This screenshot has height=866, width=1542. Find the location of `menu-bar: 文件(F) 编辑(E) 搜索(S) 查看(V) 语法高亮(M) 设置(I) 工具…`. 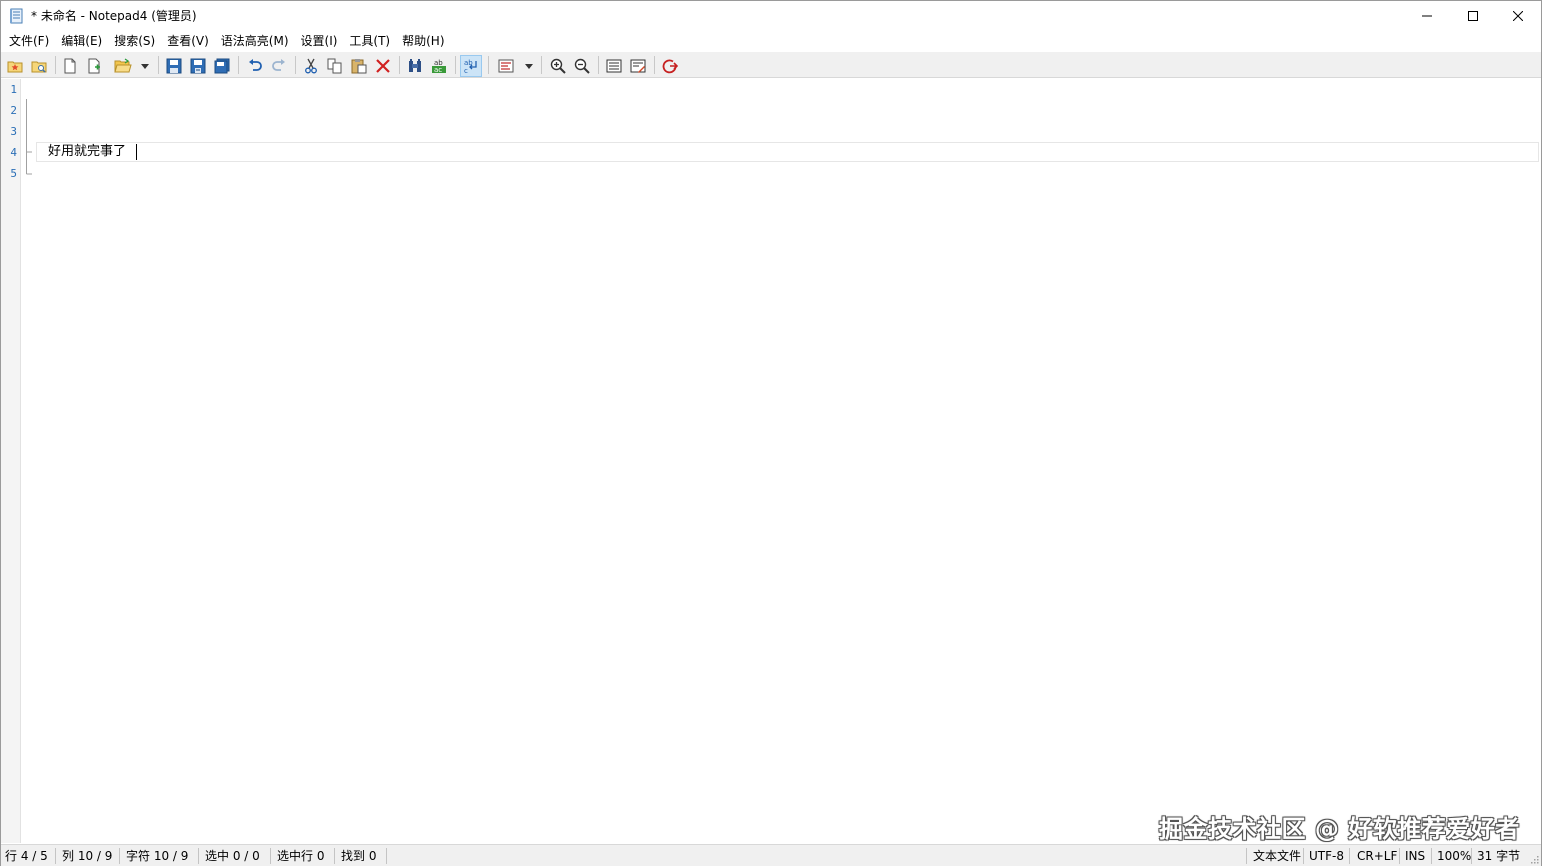

menu-bar: 文件(F) 编辑(E) 搜索(S) 查看(V) 语法高亮(M) 设置(I) 工具… is located at coordinates (771, 41).